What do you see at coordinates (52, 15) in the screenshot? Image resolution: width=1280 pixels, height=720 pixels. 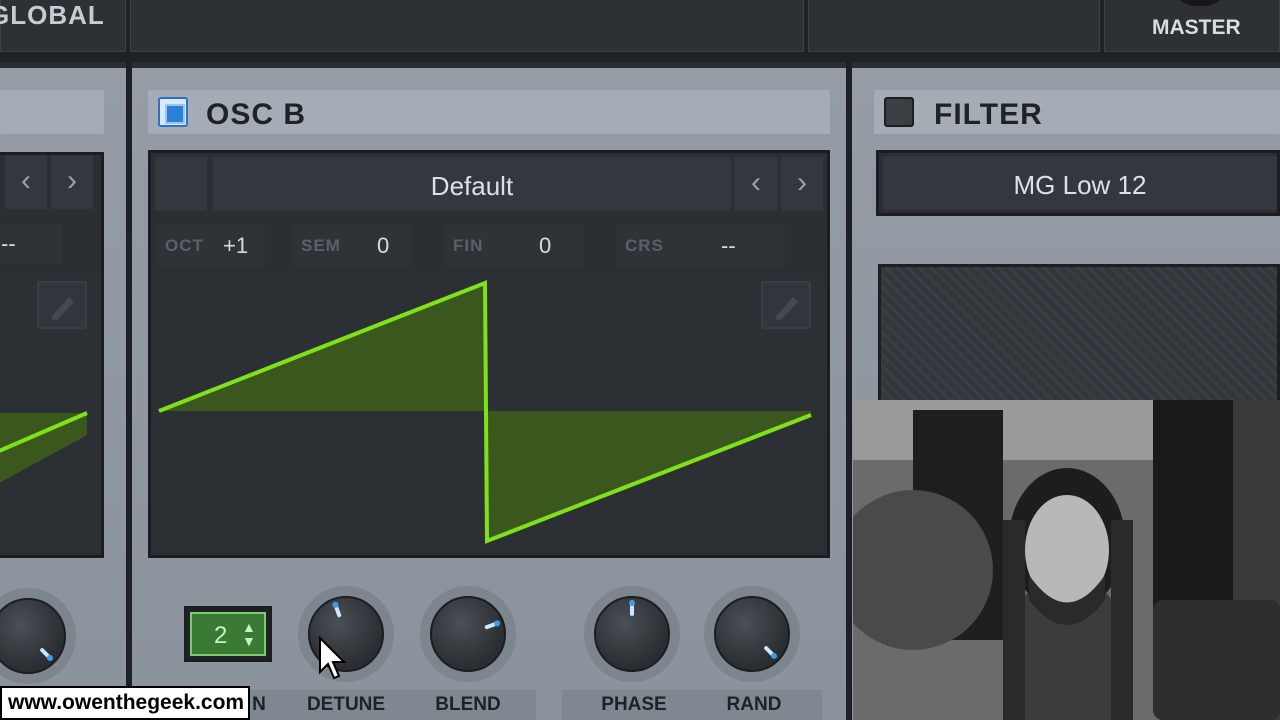 I see `global-label: GLOBAL` at bounding box center [52, 15].